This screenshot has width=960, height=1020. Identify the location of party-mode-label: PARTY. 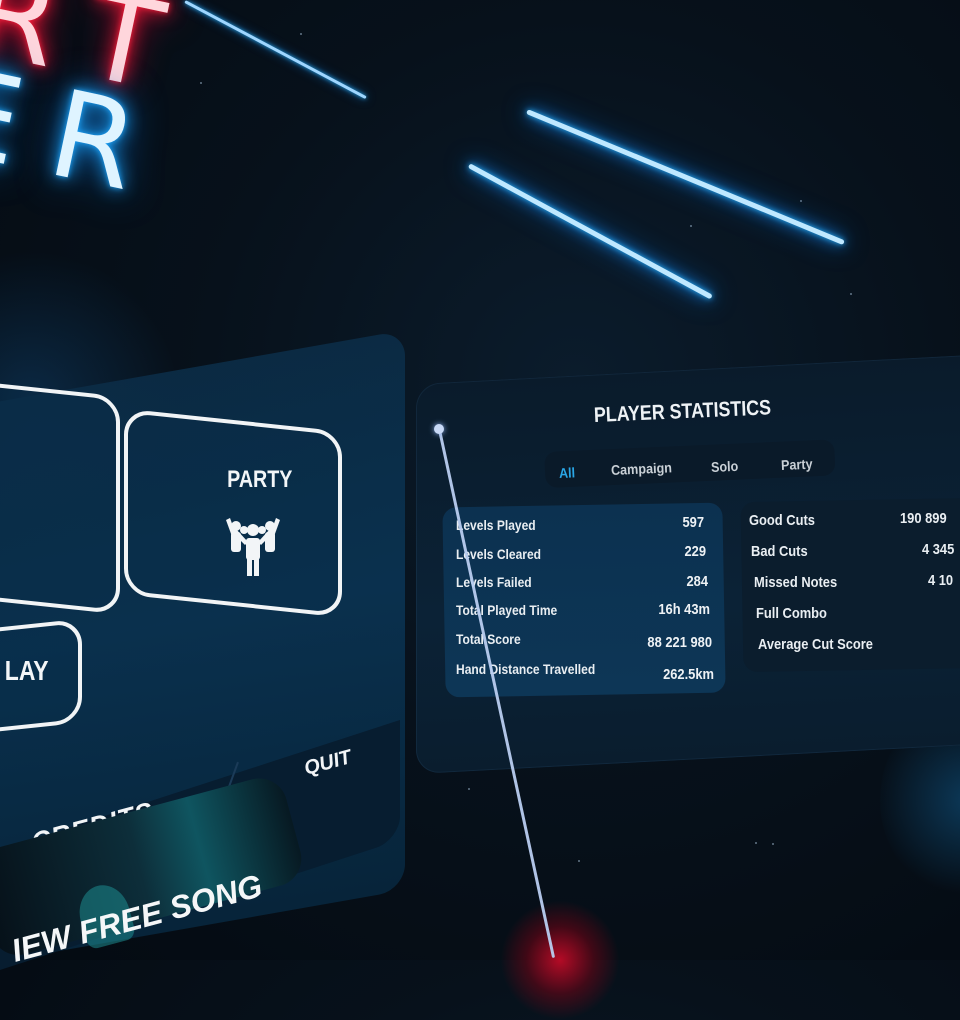
(260, 479).